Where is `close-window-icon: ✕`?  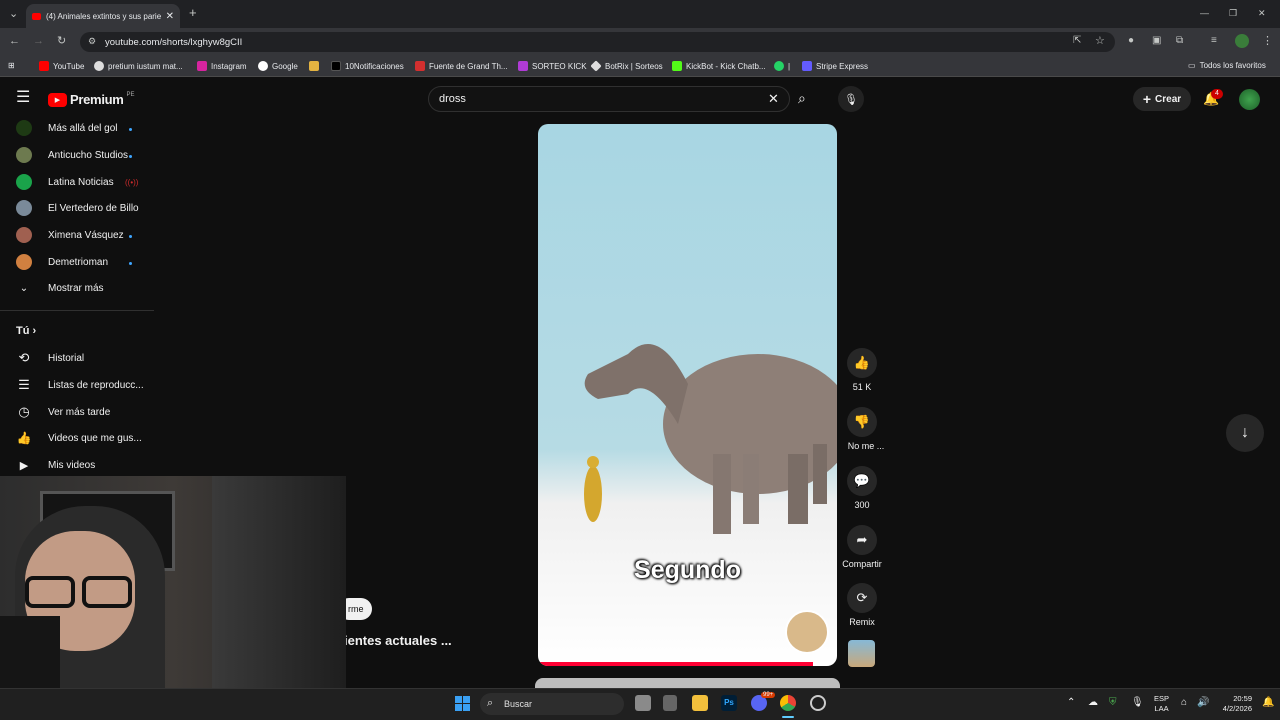
close-window-icon: ✕ is located at coordinates (1262, 13).